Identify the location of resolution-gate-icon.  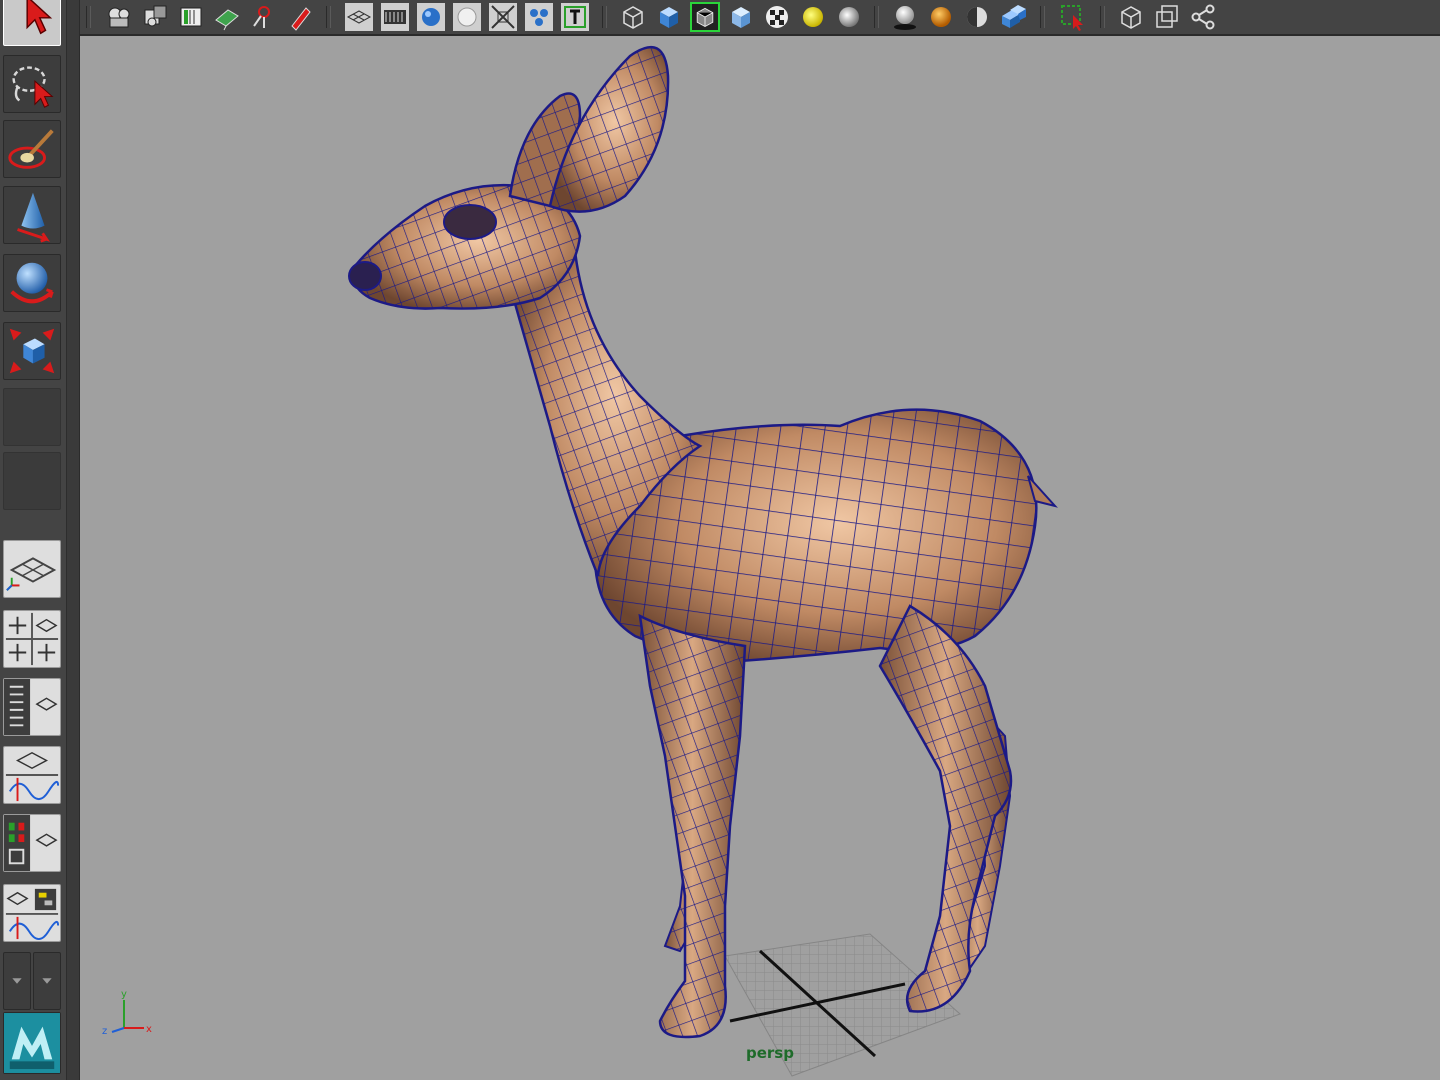
(431, 17).